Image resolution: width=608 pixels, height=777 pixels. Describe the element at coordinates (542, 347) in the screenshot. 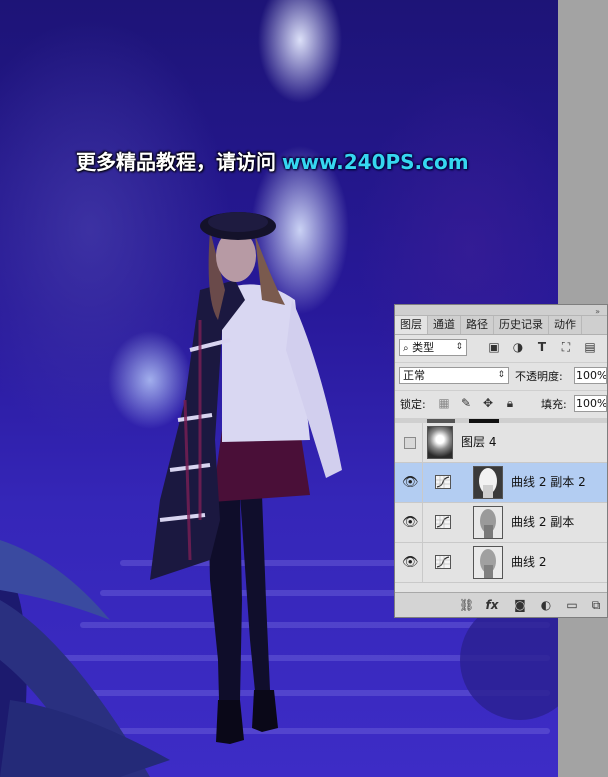

I see `type-filter-icon: T` at that location.